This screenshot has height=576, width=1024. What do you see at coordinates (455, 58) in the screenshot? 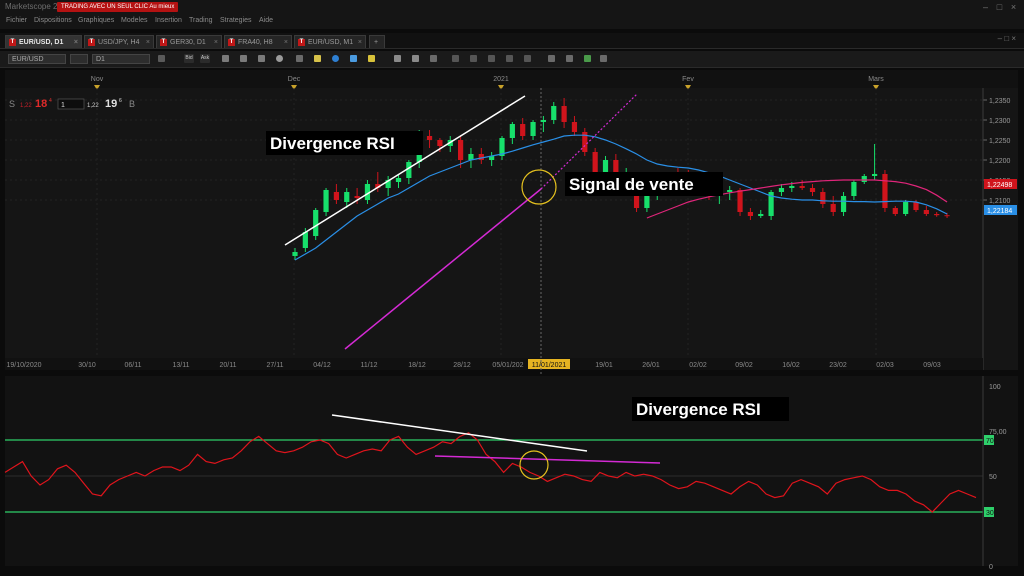
I see `shape-tool-icon` at bounding box center [455, 58].